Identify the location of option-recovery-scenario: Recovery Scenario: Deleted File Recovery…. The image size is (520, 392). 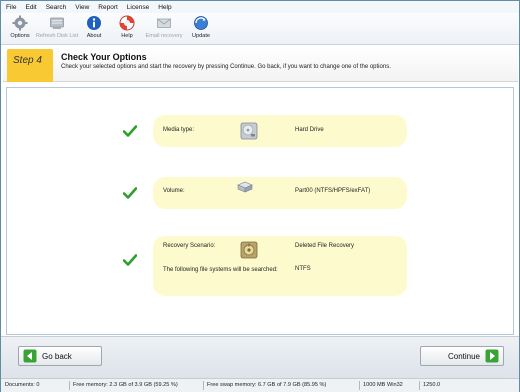
(261, 266).